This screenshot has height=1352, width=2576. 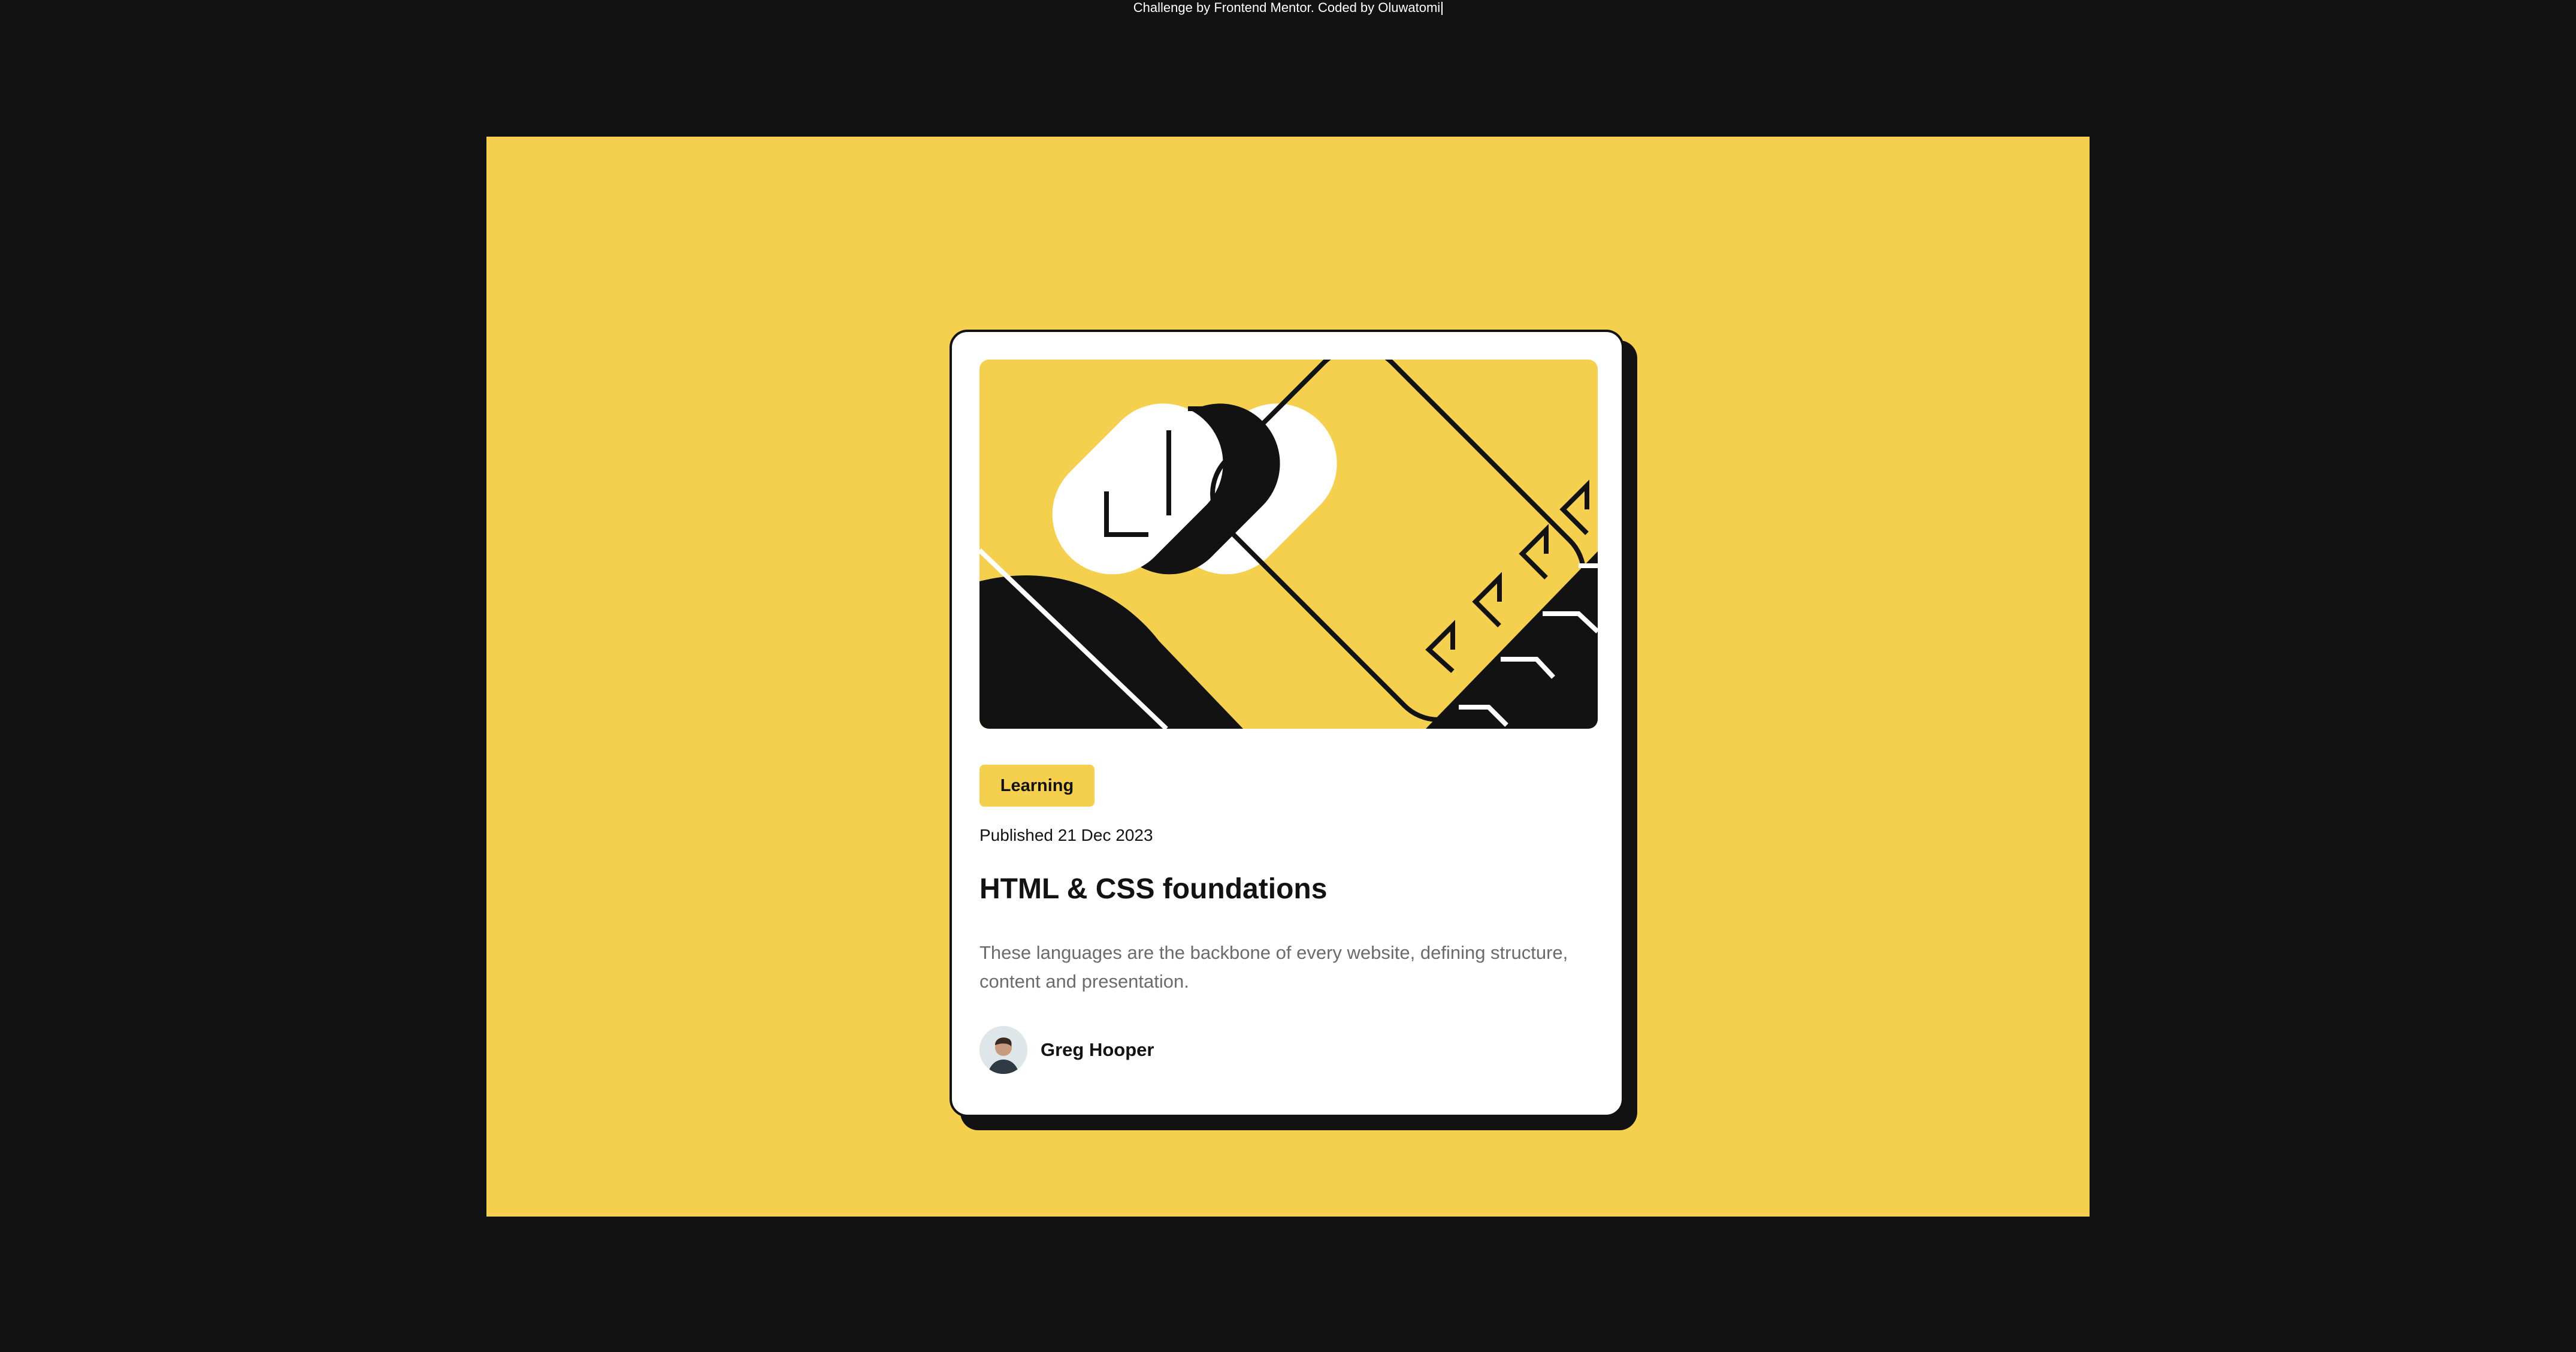 I want to click on published-date: Published 21 Dec 2023, so click(x=1066, y=835).